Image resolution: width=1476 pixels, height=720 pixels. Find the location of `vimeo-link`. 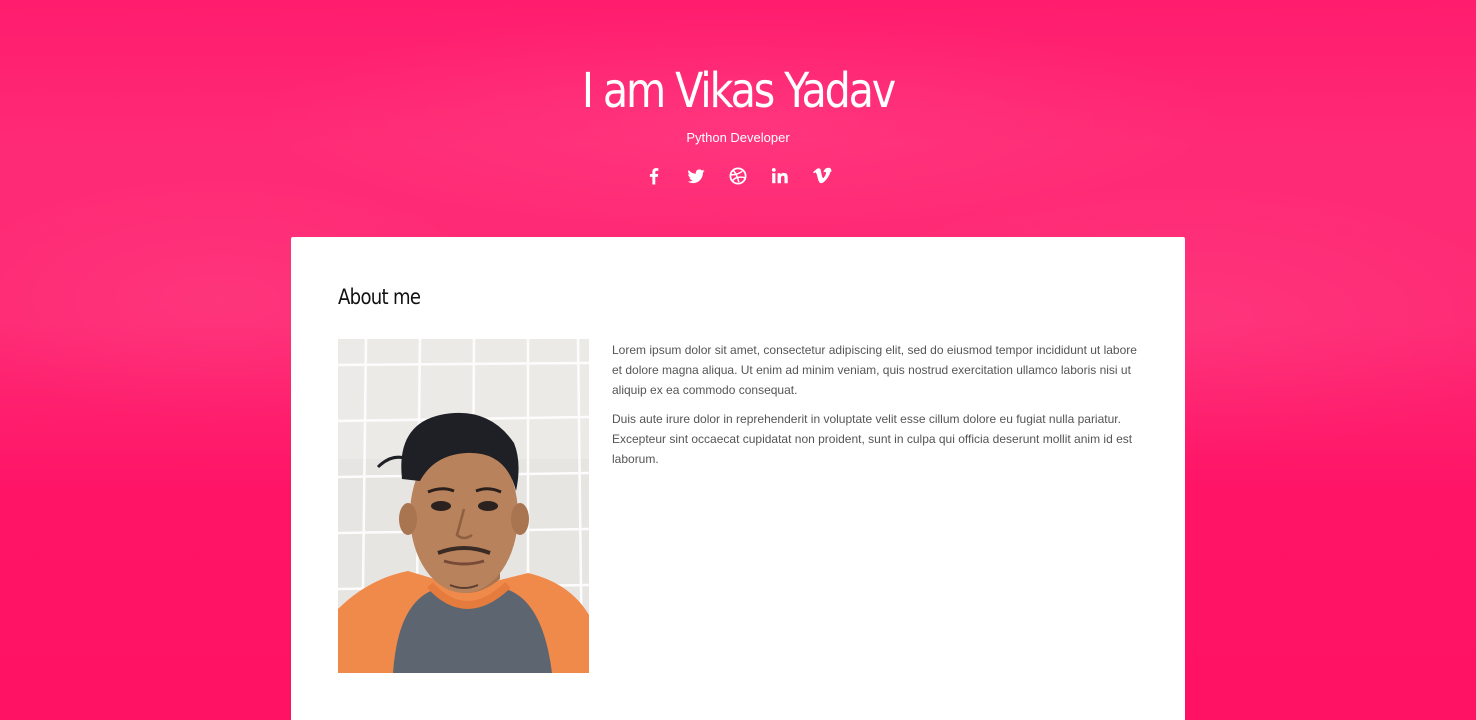

vimeo-link is located at coordinates (822, 176).